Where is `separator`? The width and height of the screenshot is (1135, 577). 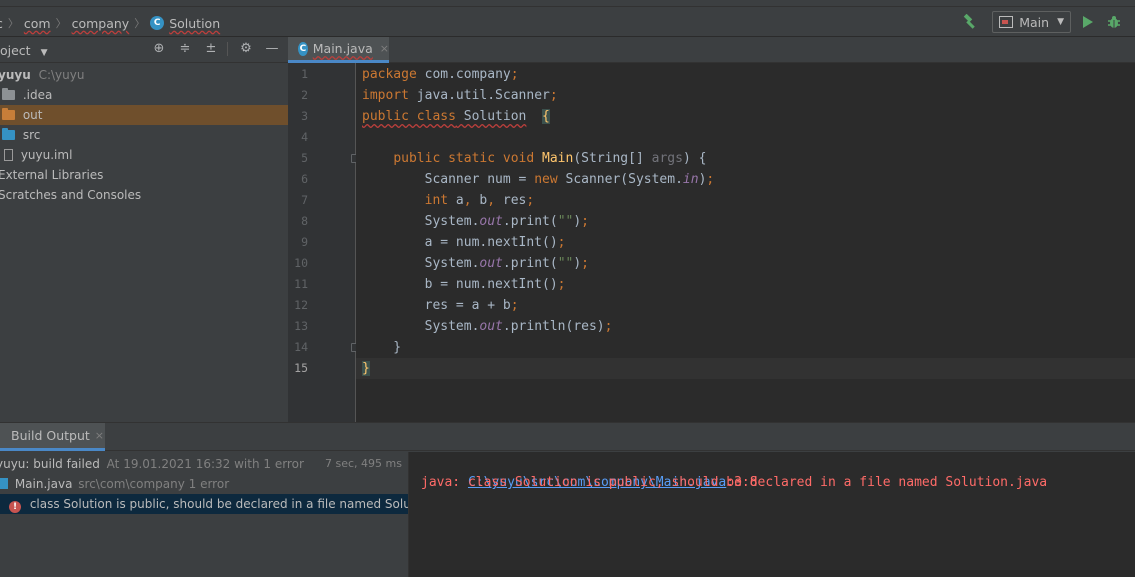
separator is located at coordinates (227, 49).